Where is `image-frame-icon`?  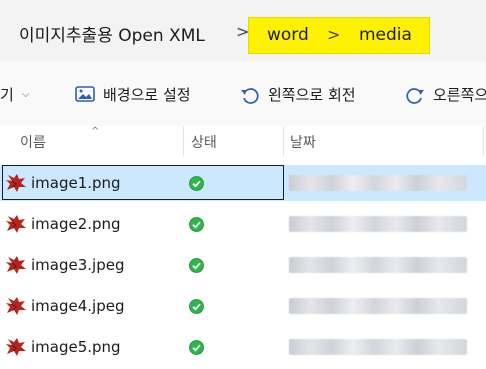 image-frame-icon is located at coordinates (85, 93).